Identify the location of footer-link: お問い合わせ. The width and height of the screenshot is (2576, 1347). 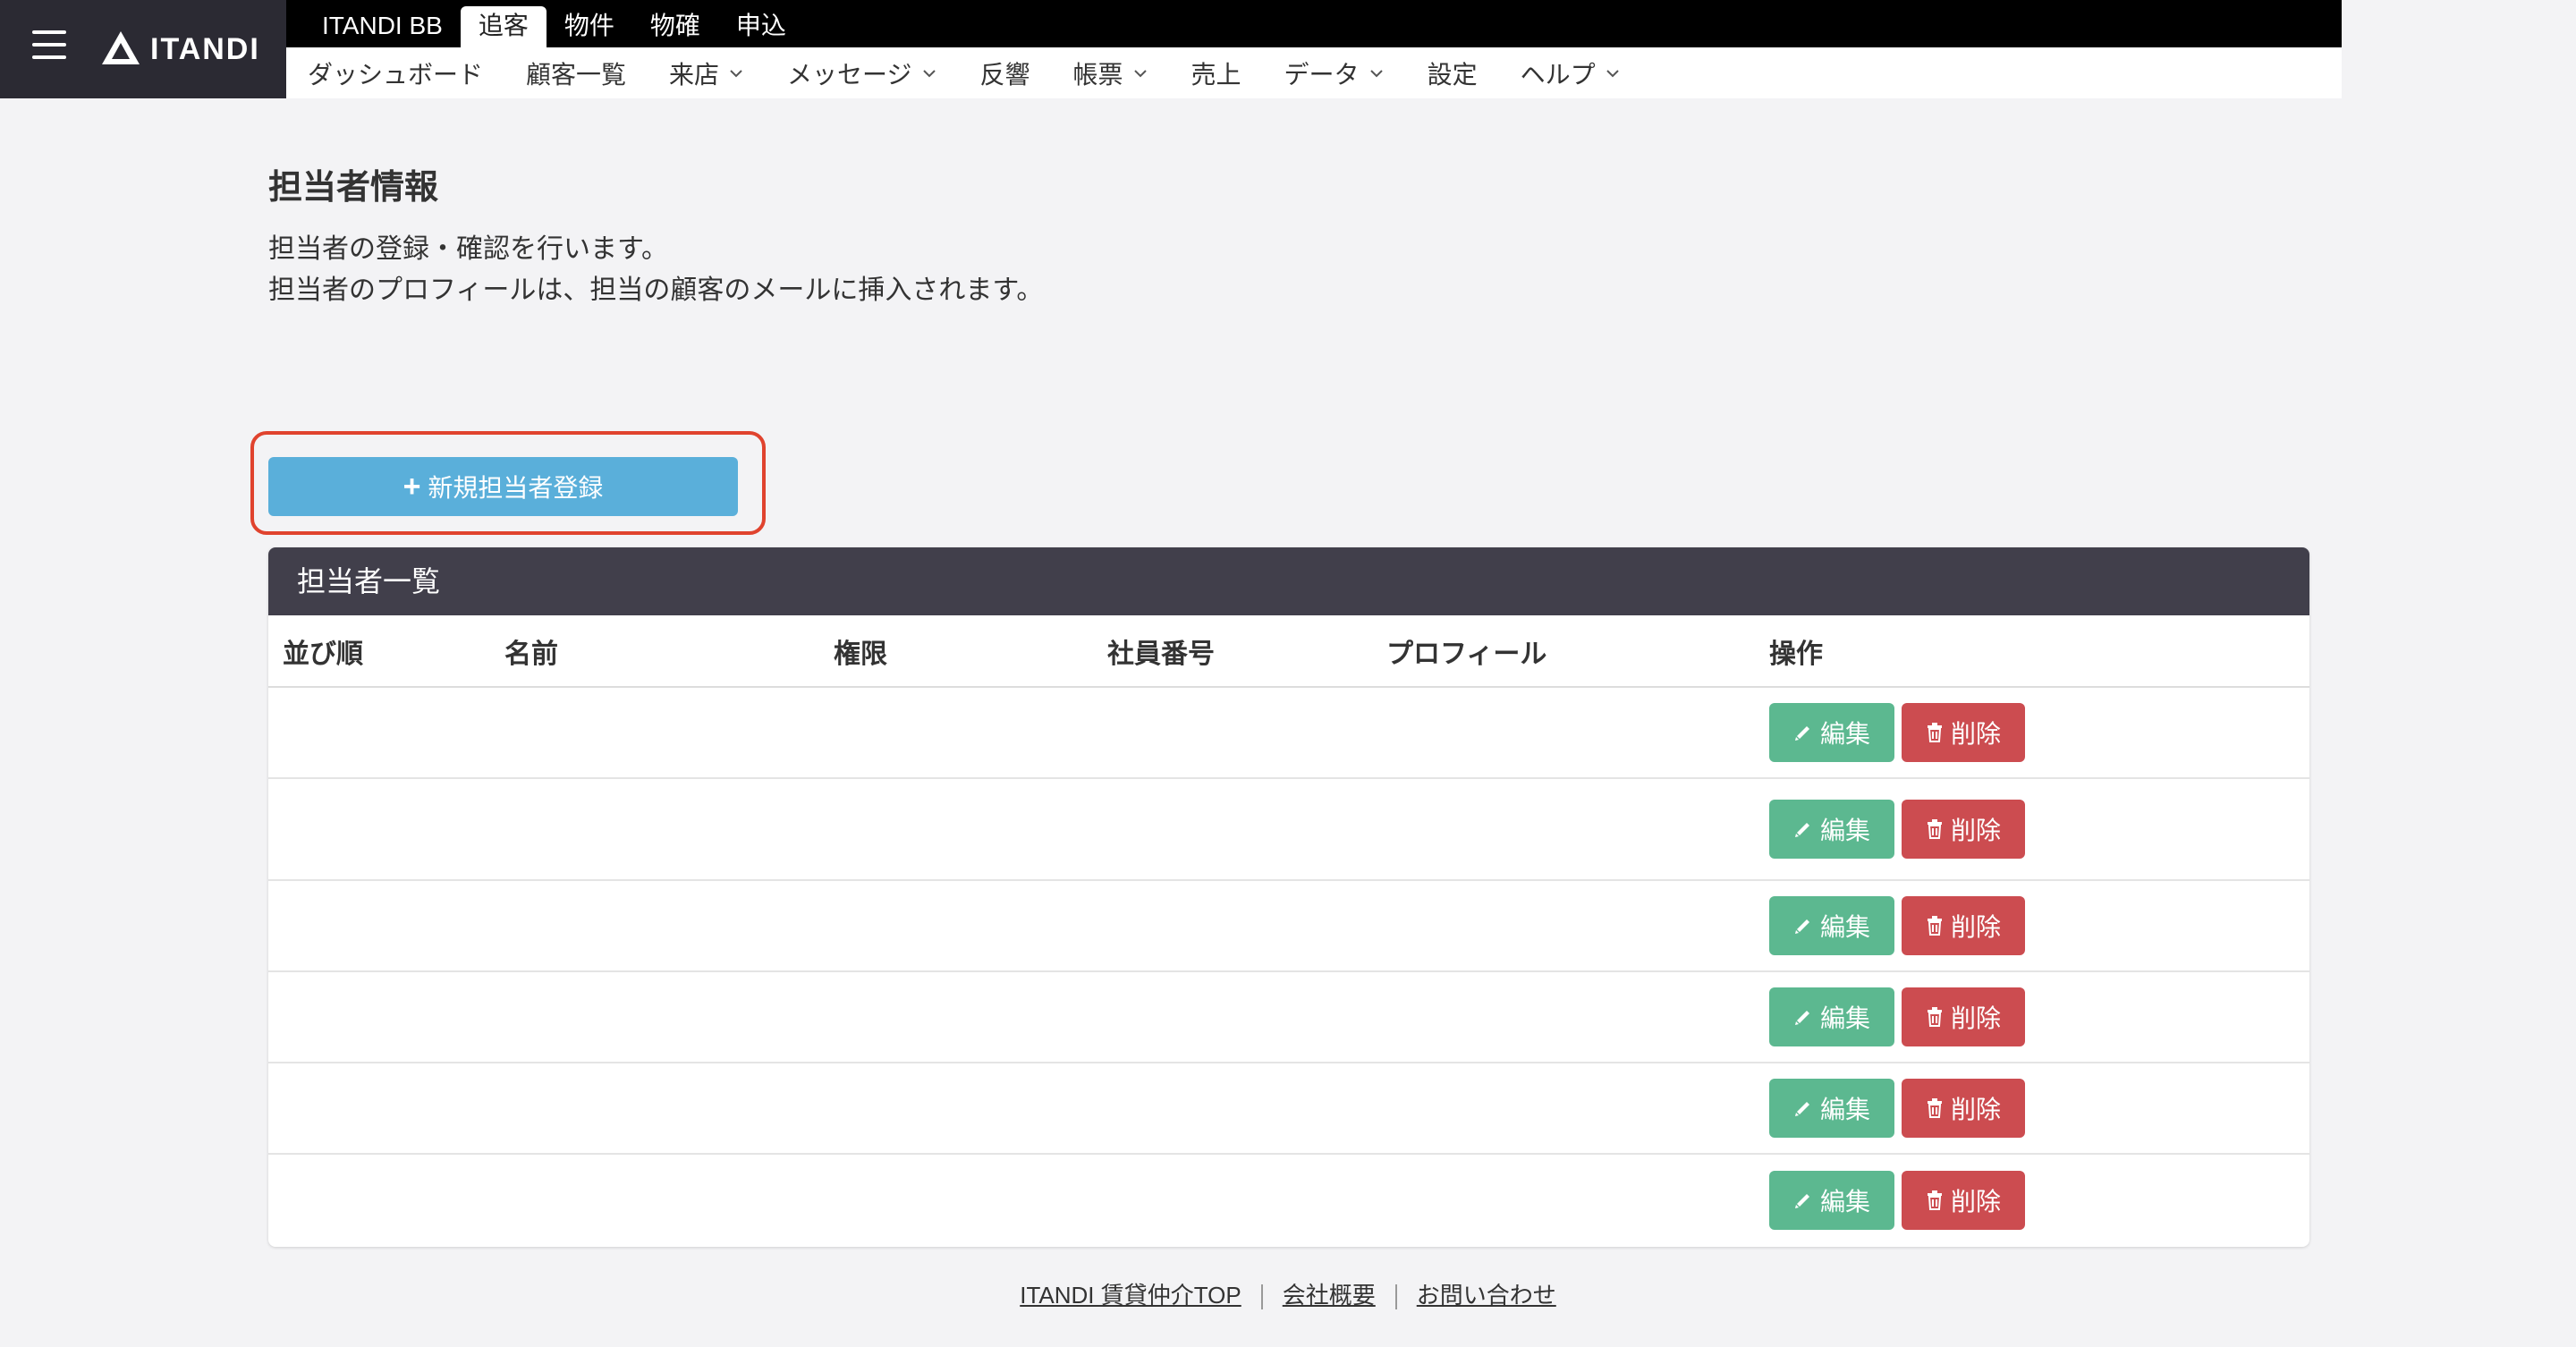
(1486, 1295).